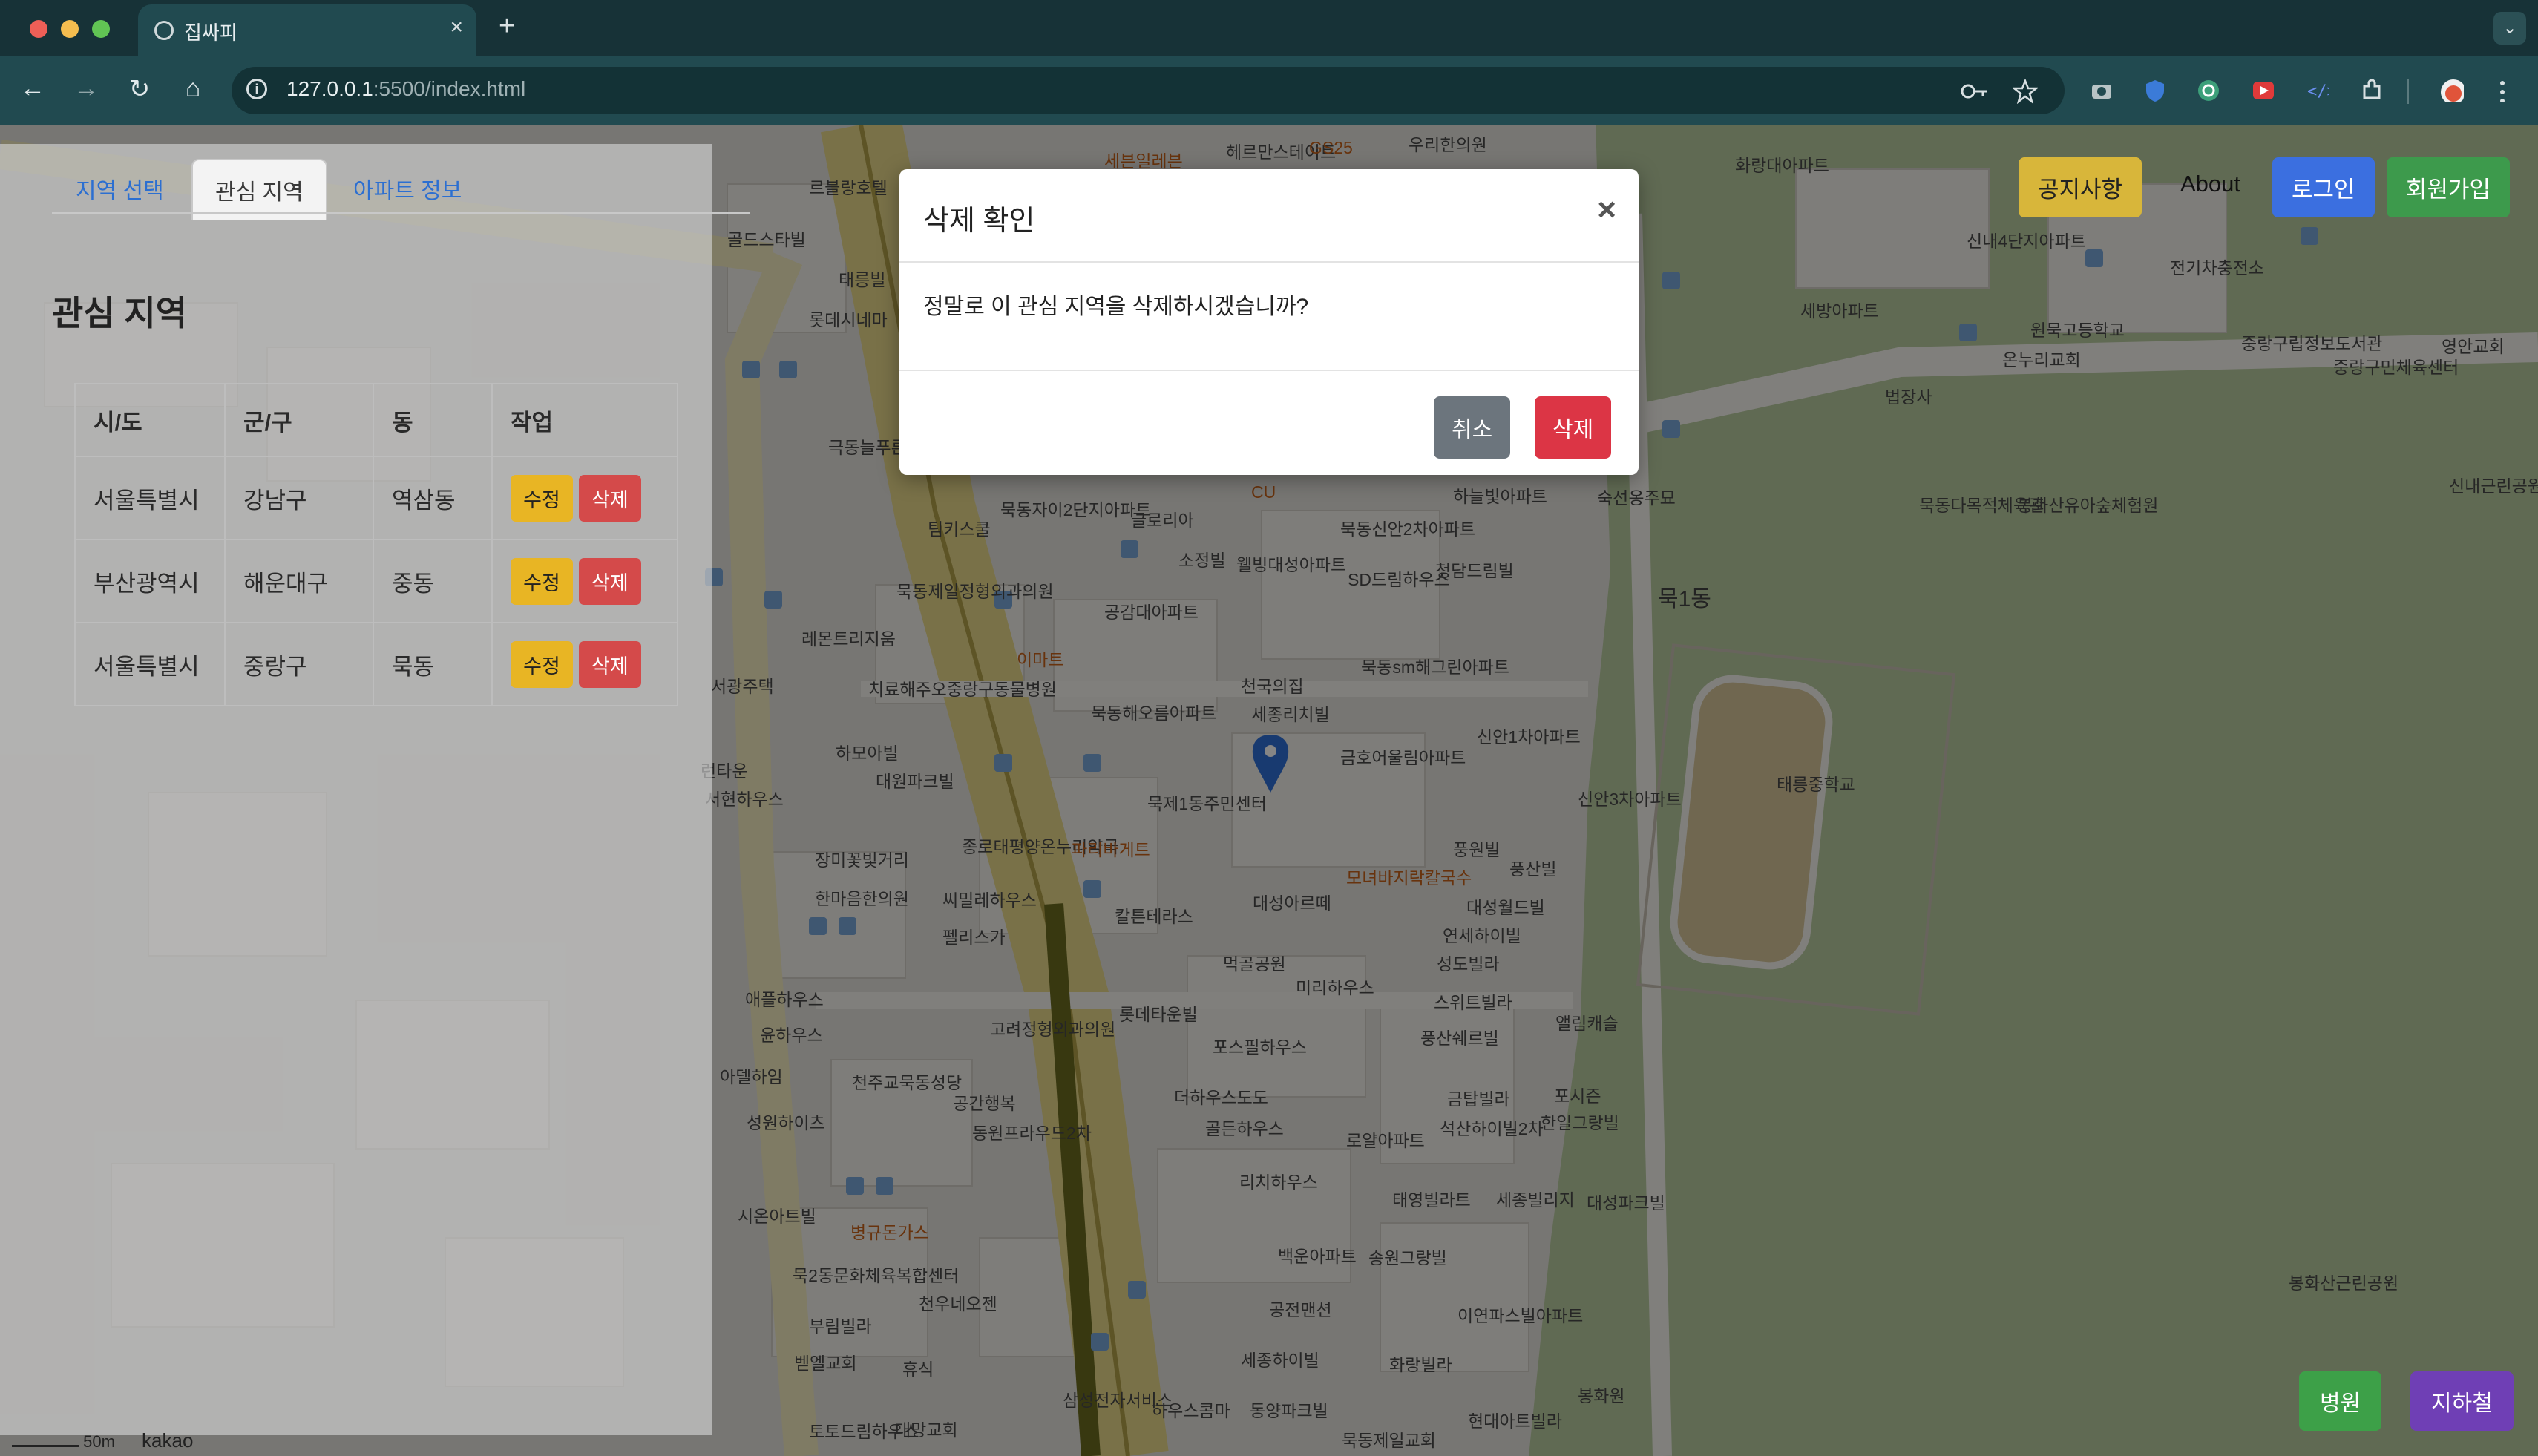  Describe the element at coordinates (2372, 91) in the screenshot. I see `puzzle-icon` at that location.